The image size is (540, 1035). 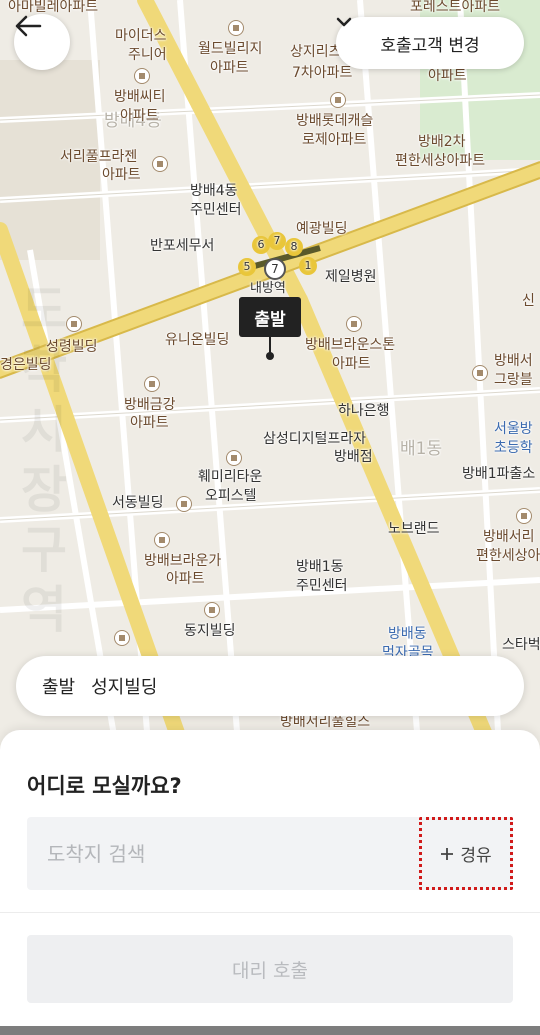 What do you see at coordinates (140, 97) in the screenshot?
I see `poi-label: 방배씨티` at bounding box center [140, 97].